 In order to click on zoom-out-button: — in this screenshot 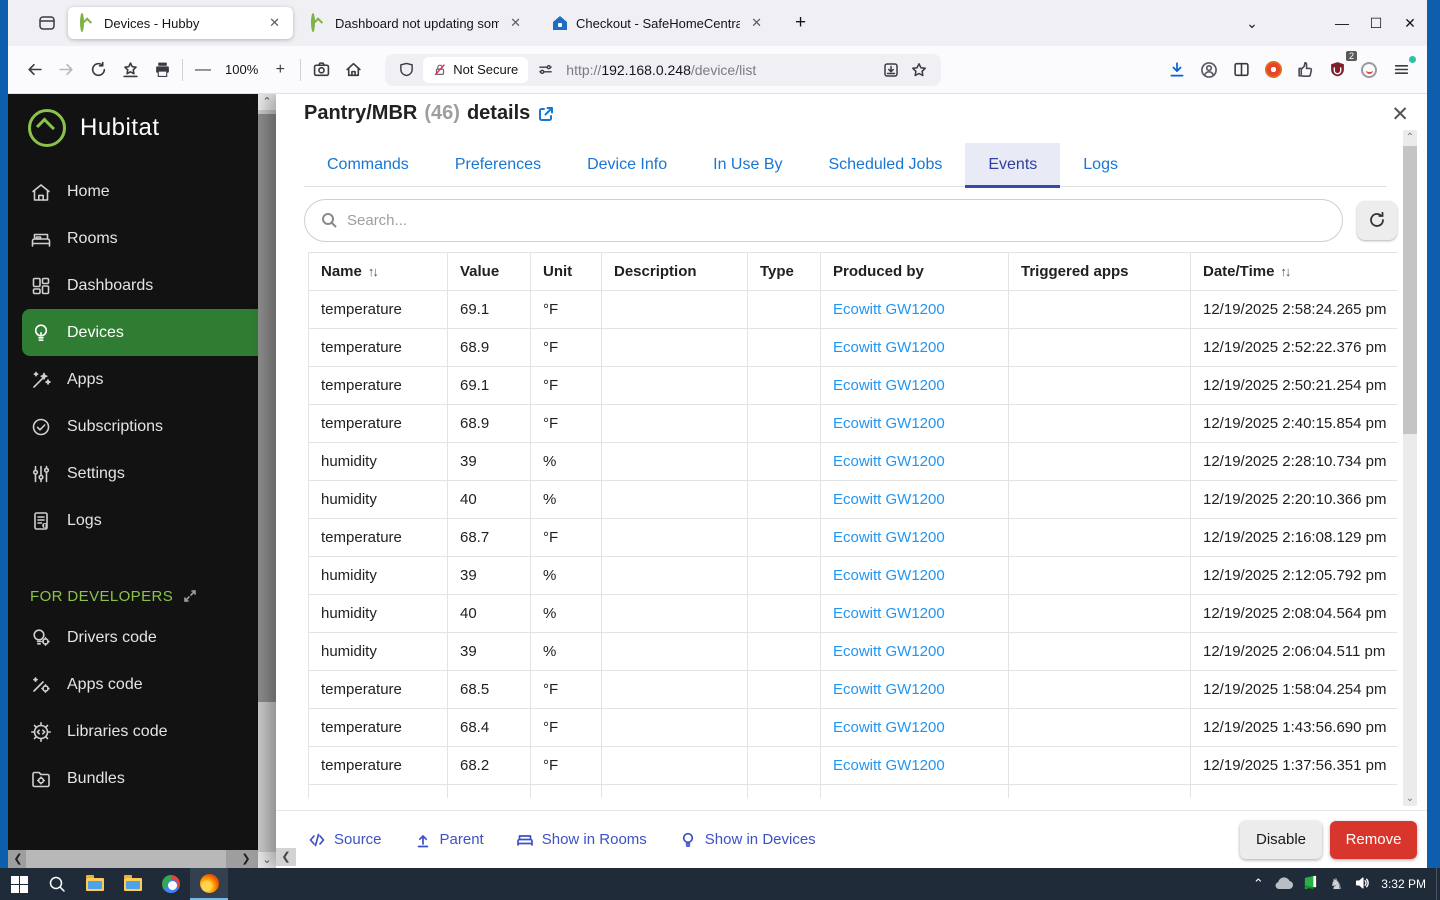, I will do `click(203, 70)`.